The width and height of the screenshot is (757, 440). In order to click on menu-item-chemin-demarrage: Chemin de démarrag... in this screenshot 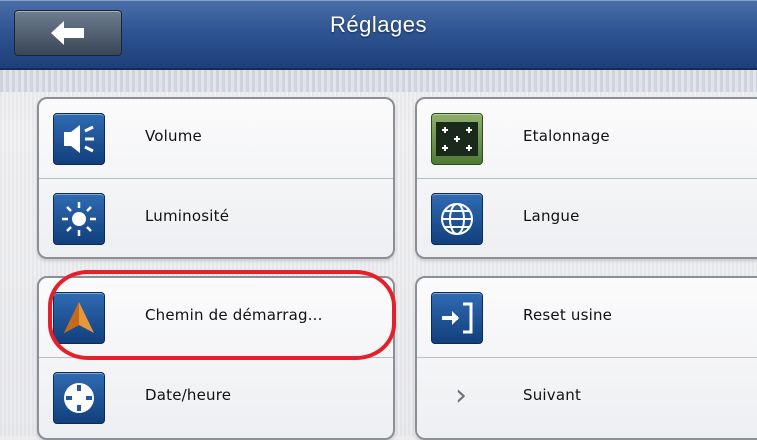, I will do `click(216, 317)`.